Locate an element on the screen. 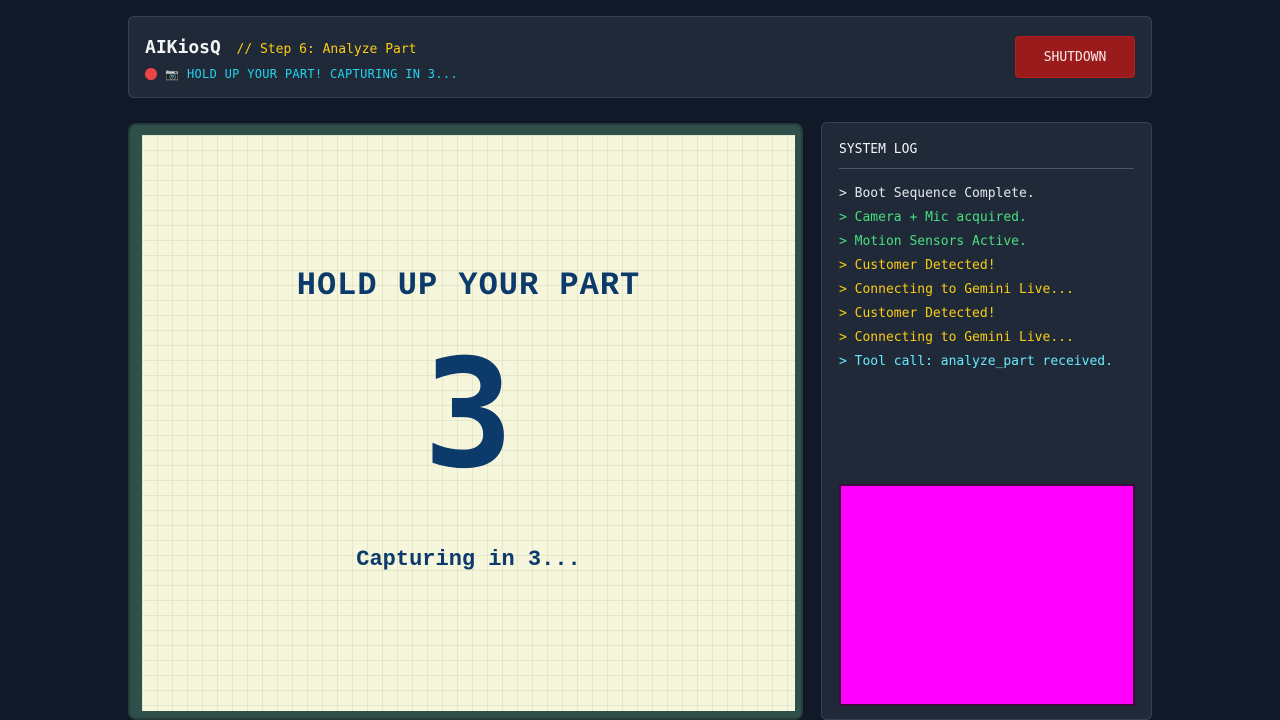 The image size is (1280, 720). step-label: // Step 6: Analyze Part is located at coordinates (326, 49).